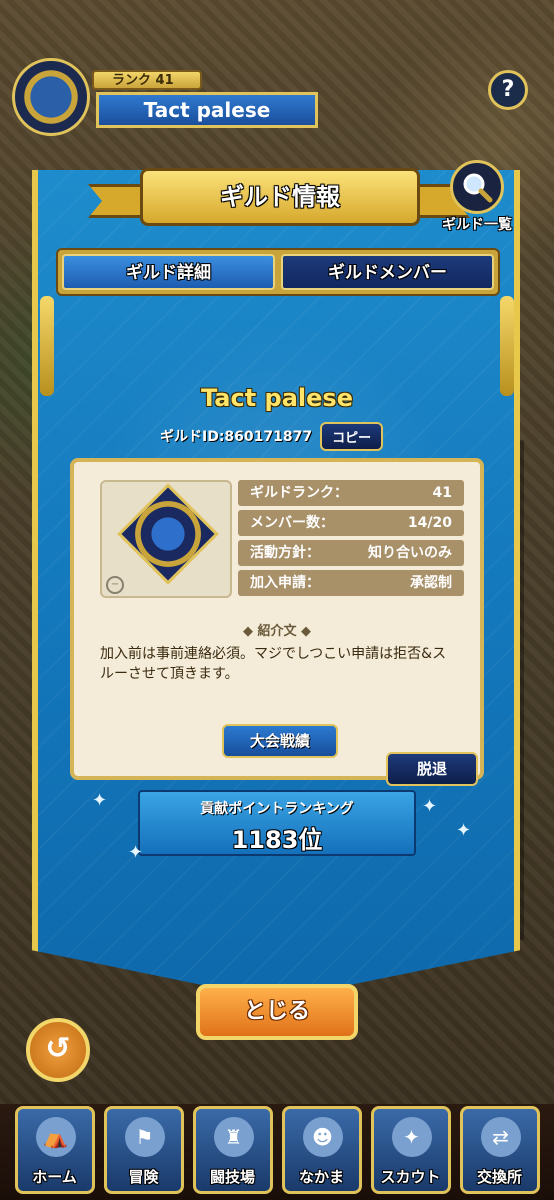  What do you see at coordinates (410, 553) in the screenshot?
I see `stat-value: 知り合いのみ` at bounding box center [410, 553].